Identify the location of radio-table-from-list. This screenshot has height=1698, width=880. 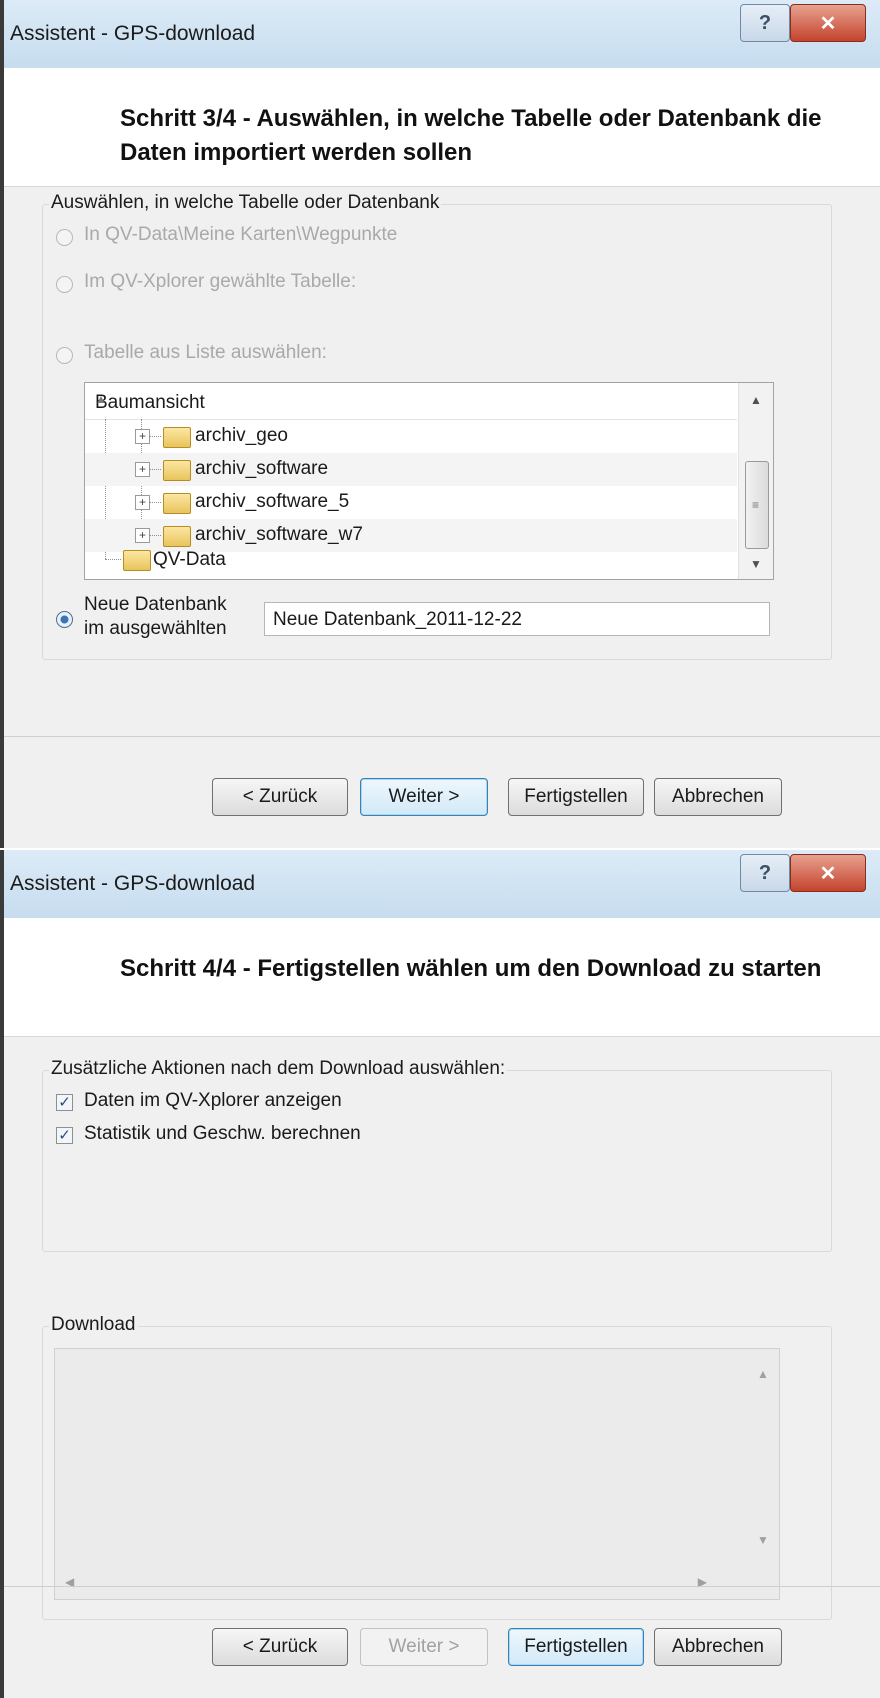
(64, 355).